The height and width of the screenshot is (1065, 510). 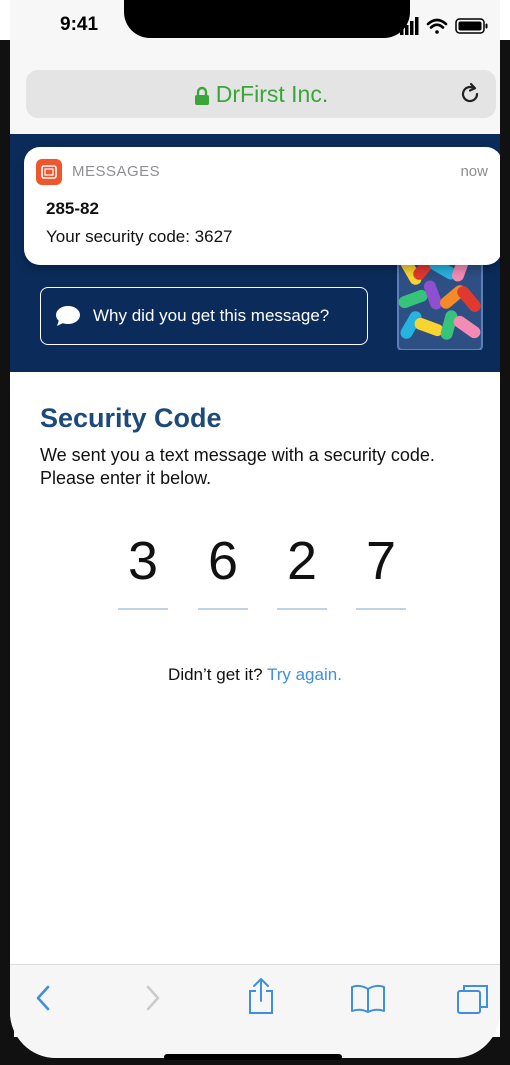 What do you see at coordinates (437, 26) in the screenshot?
I see `wifi-icon` at bounding box center [437, 26].